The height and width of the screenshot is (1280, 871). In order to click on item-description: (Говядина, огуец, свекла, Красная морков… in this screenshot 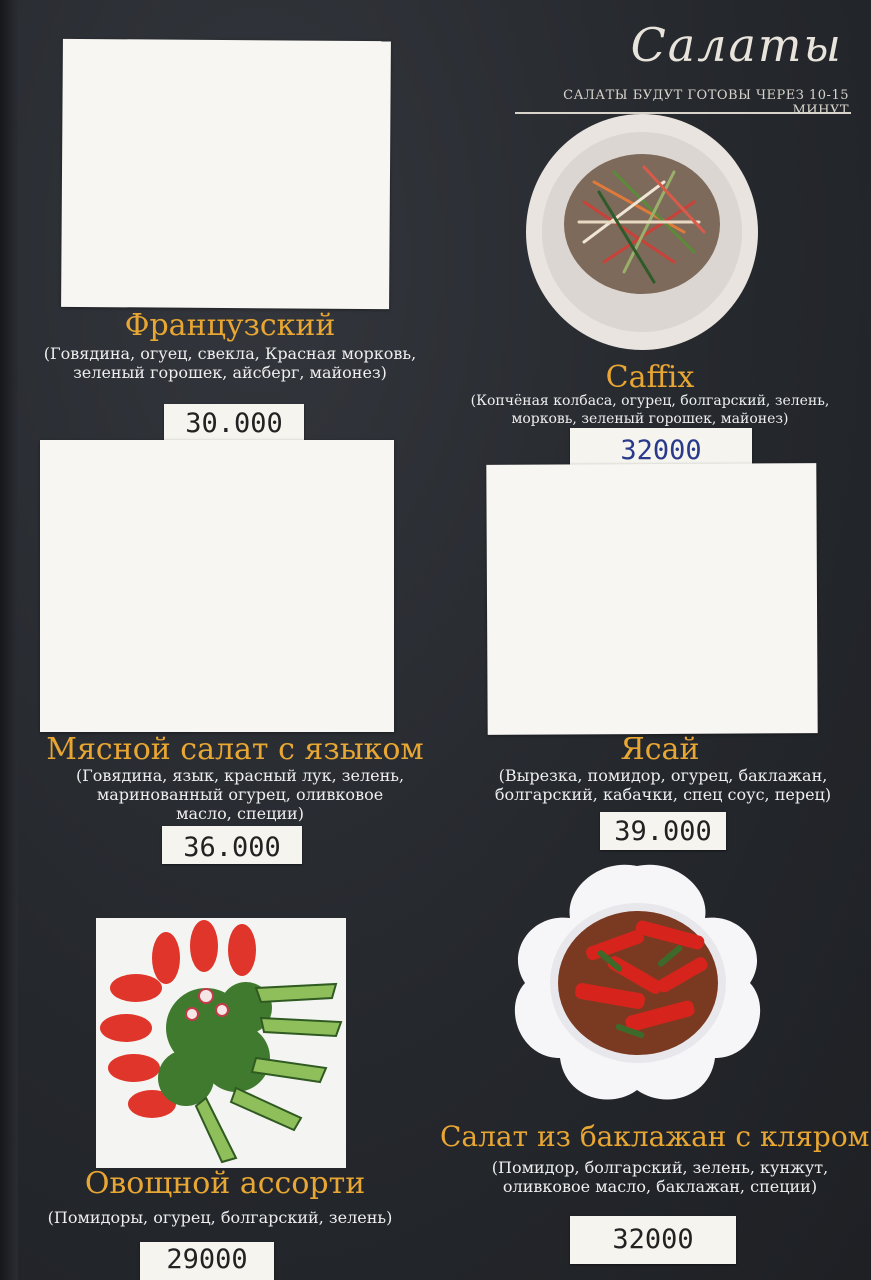, I will do `click(230, 363)`.